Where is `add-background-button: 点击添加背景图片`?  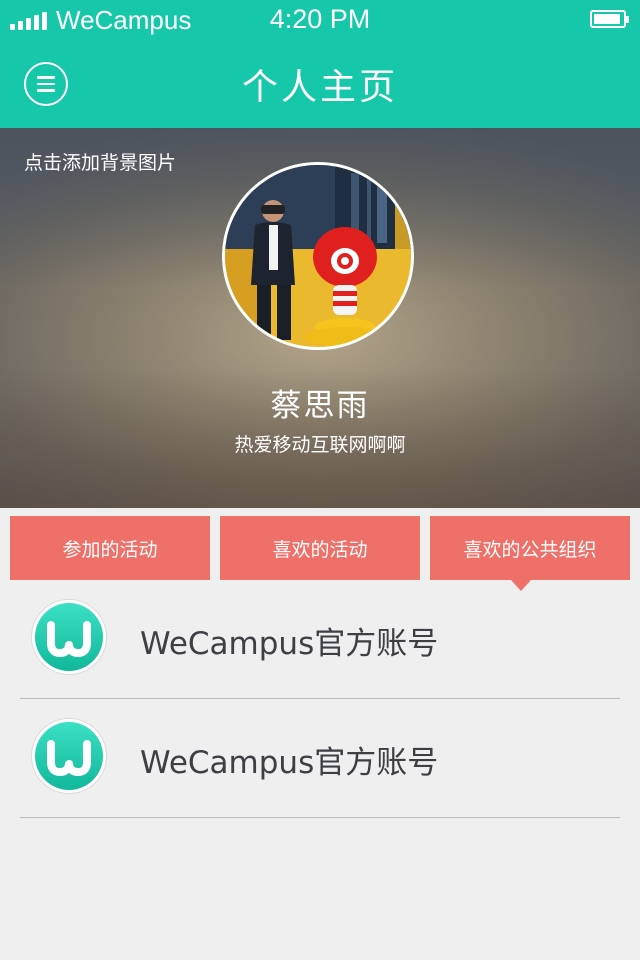 add-background-button: 点击添加背景图片 is located at coordinates (100, 161).